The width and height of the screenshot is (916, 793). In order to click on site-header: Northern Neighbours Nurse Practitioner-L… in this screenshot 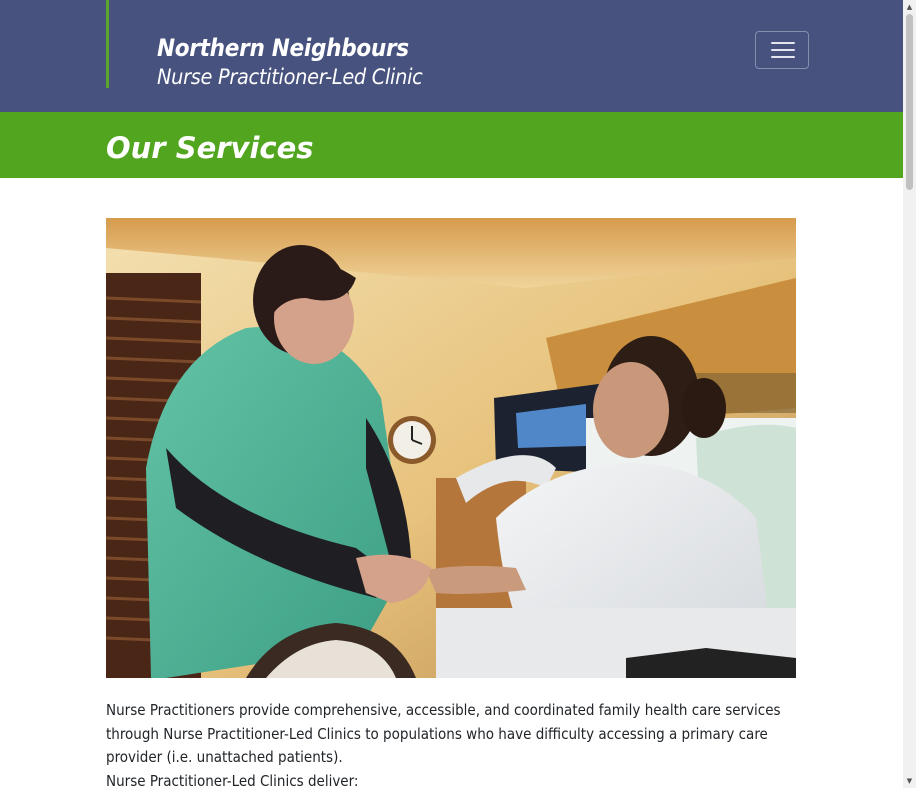, I will do `click(451, 56)`.